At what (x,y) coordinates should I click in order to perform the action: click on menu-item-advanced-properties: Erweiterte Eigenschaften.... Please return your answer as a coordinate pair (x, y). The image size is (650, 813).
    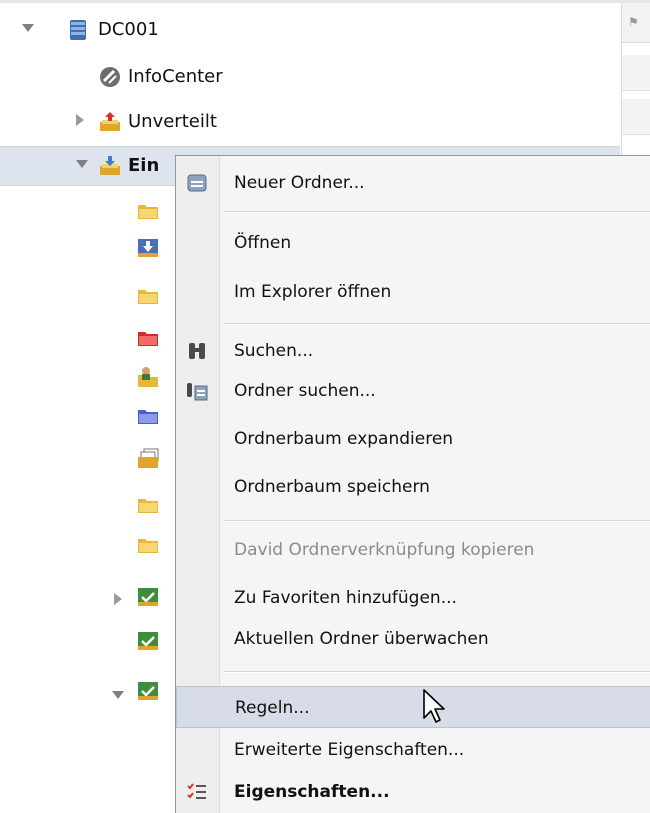
    Looking at the image, I should click on (413, 750).